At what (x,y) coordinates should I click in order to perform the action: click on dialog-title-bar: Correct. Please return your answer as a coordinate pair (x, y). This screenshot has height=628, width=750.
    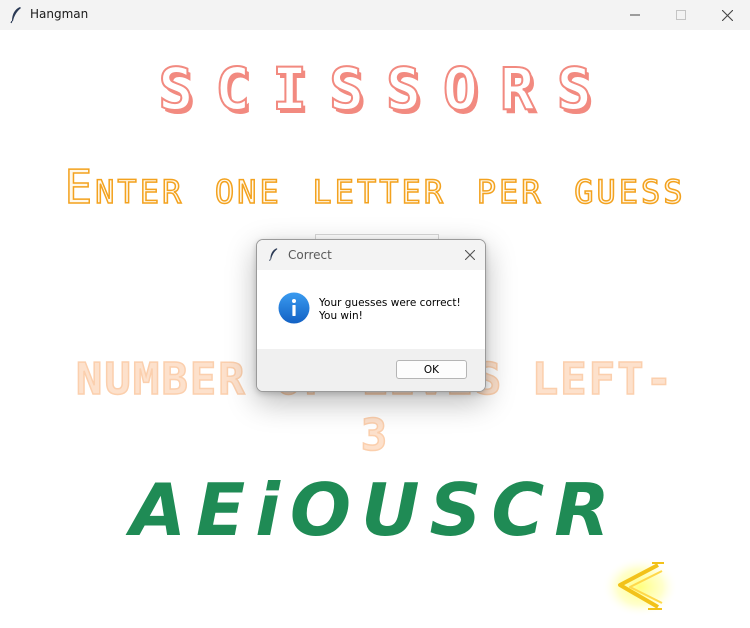
    Looking at the image, I should click on (371, 255).